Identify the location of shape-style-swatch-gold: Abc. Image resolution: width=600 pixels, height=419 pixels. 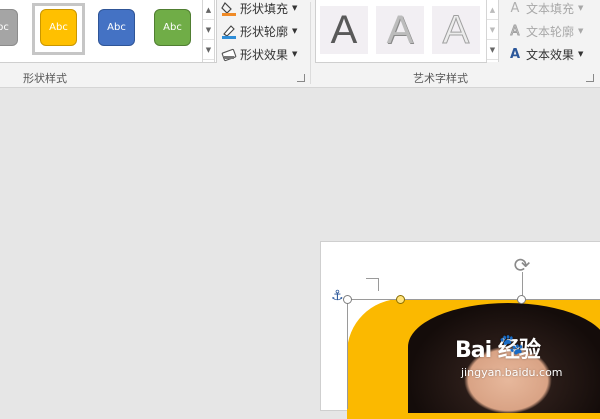
(58, 27).